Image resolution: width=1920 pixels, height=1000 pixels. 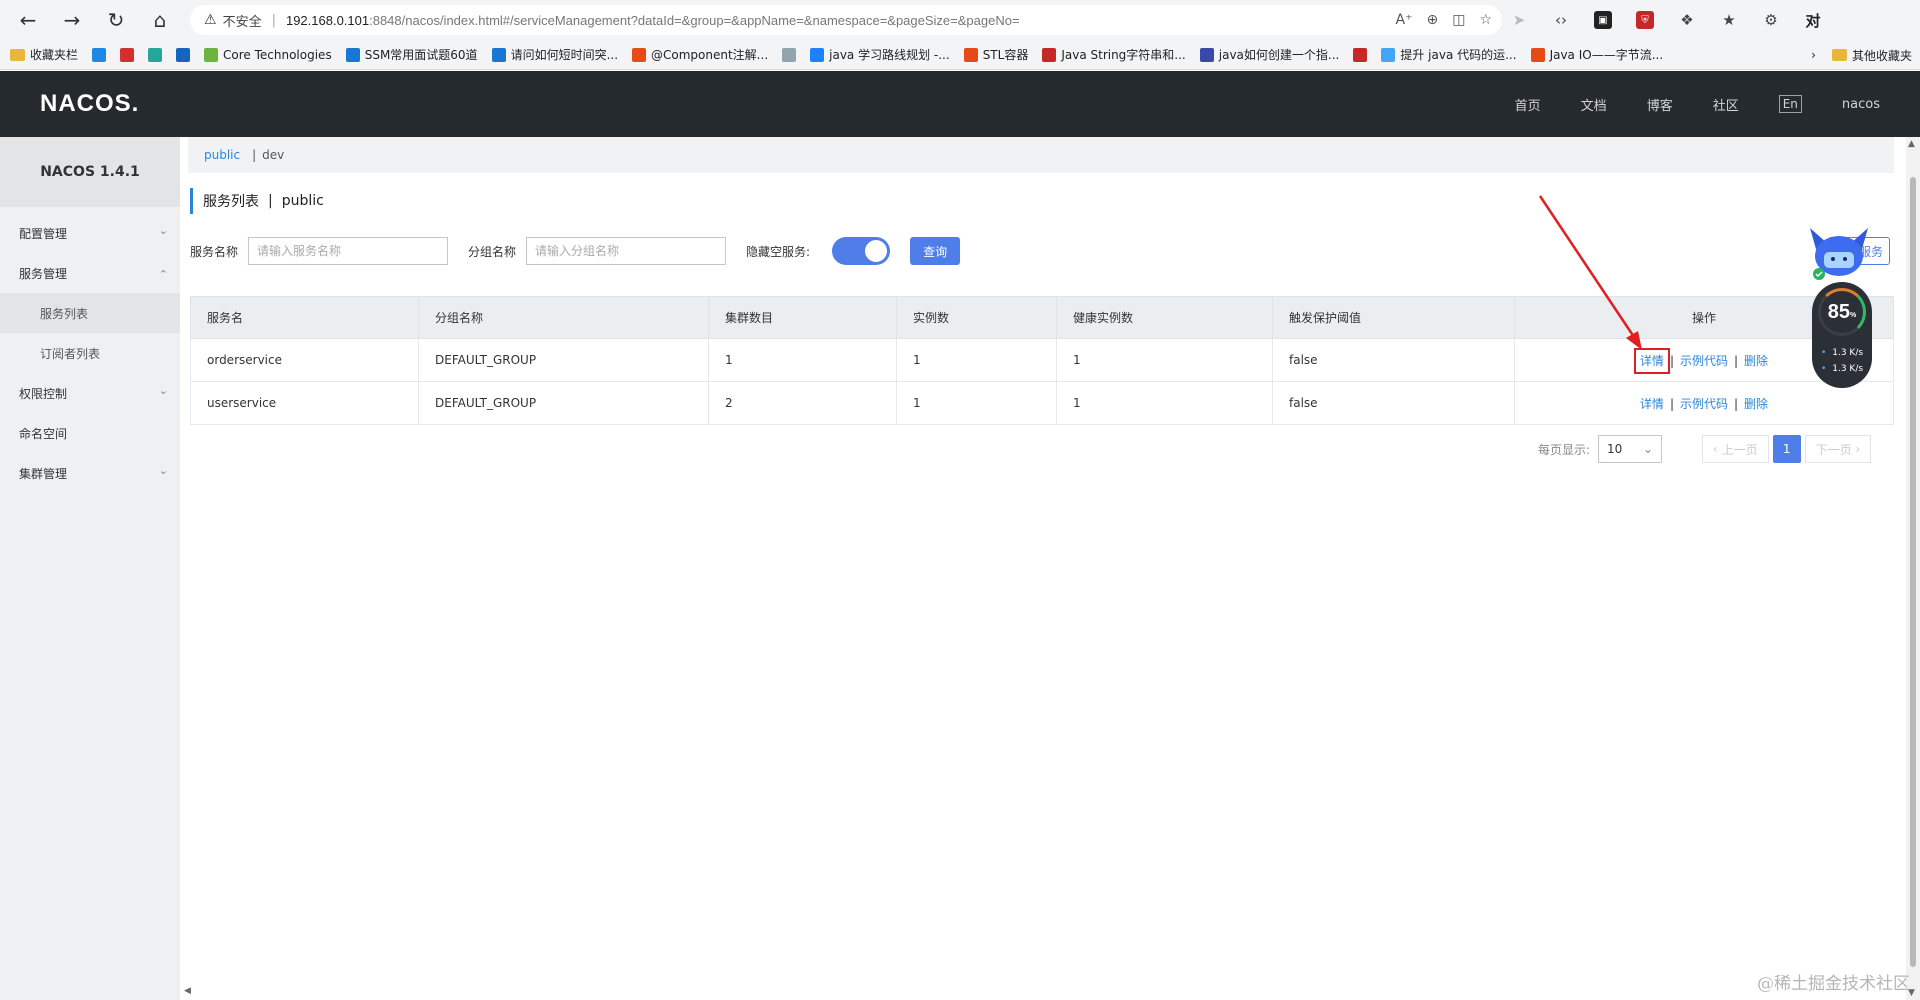 I want to click on sidebar-item-cluster: 集群管理 ⌄, so click(x=90, y=473).